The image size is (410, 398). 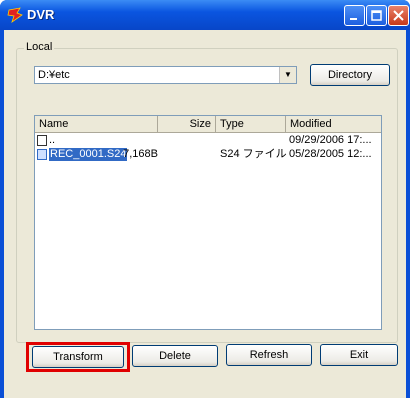 What do you see at coordinates (88, 154) in the screenshot?
I see `file-name: REC_0001.S24` at bounding box center [88, 154].